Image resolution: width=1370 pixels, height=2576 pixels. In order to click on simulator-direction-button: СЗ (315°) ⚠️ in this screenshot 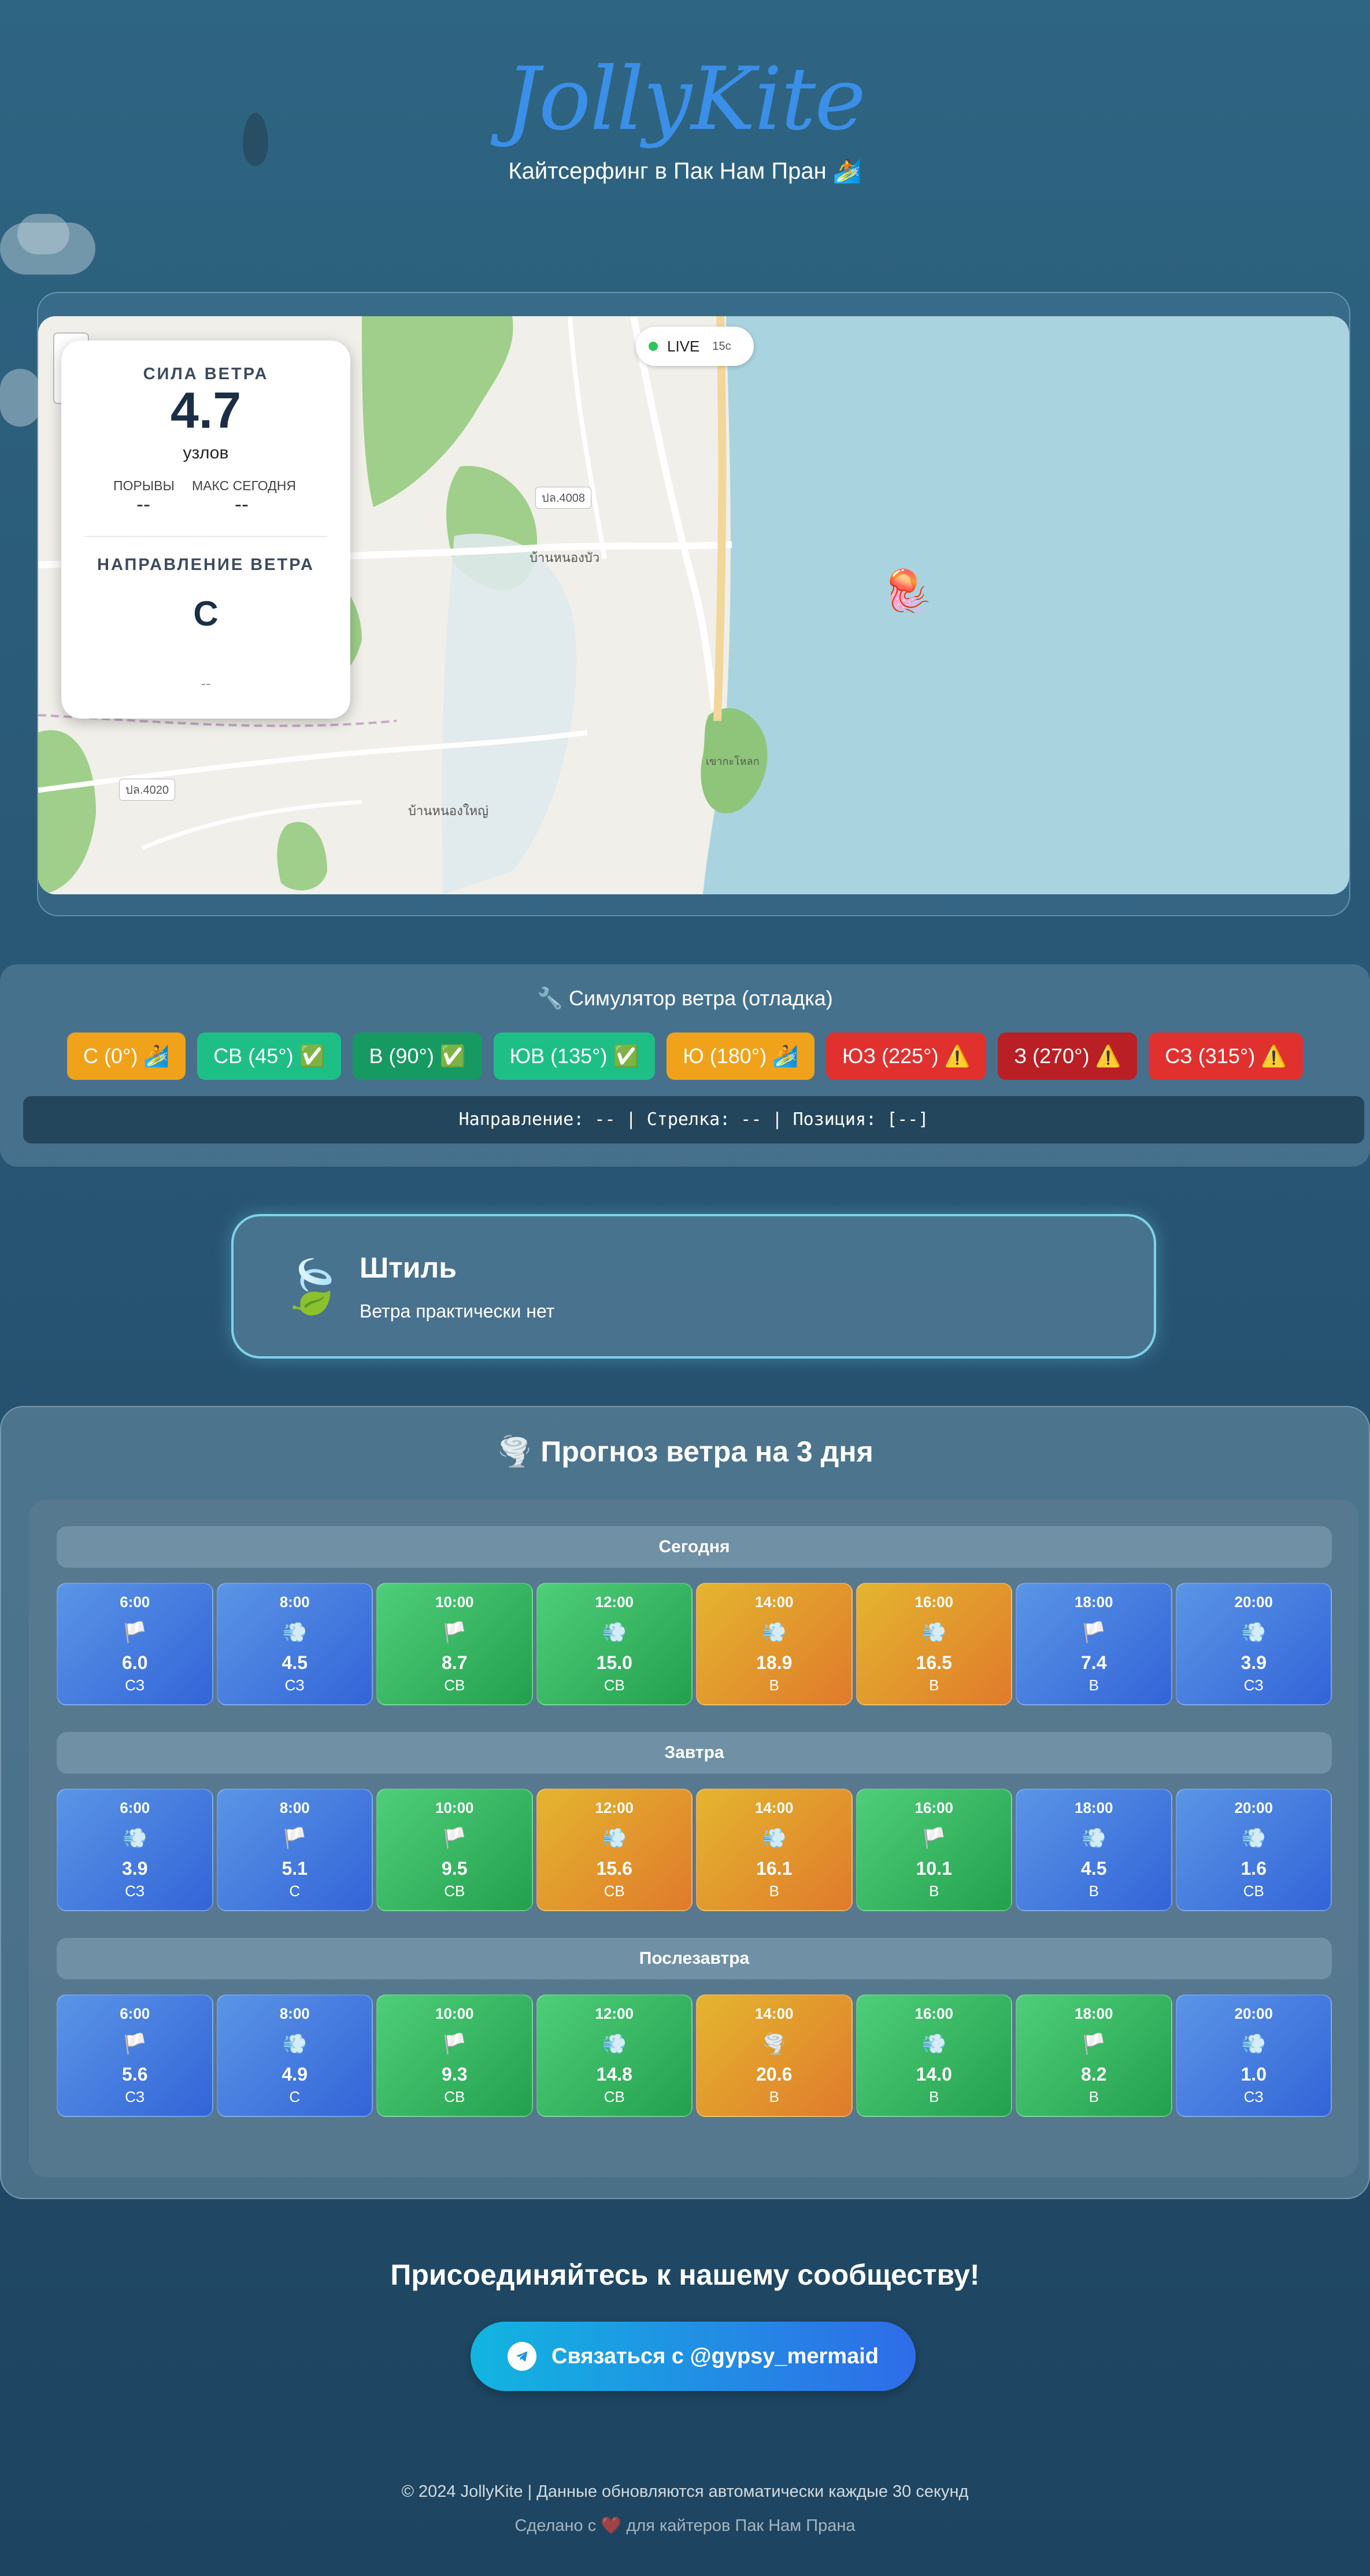, I will do `click(1226, 1056)`.